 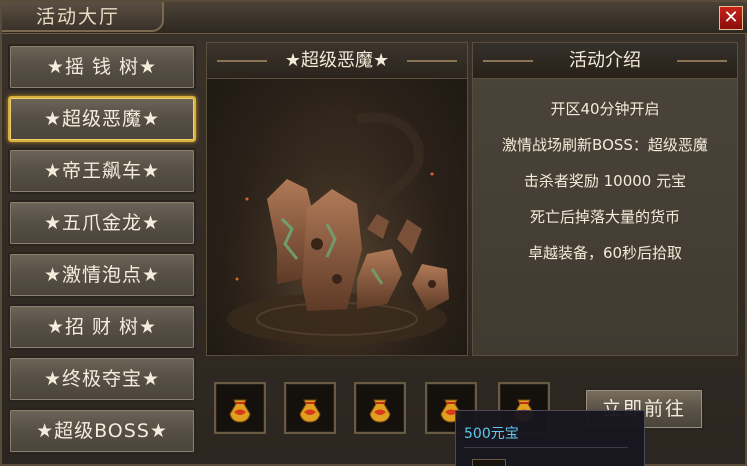 What do you see at coordinates (102, 275) in the screenshot?
I see `menu-item-passion-afk: ★激情泡点★` at bounding box center [102, 275].